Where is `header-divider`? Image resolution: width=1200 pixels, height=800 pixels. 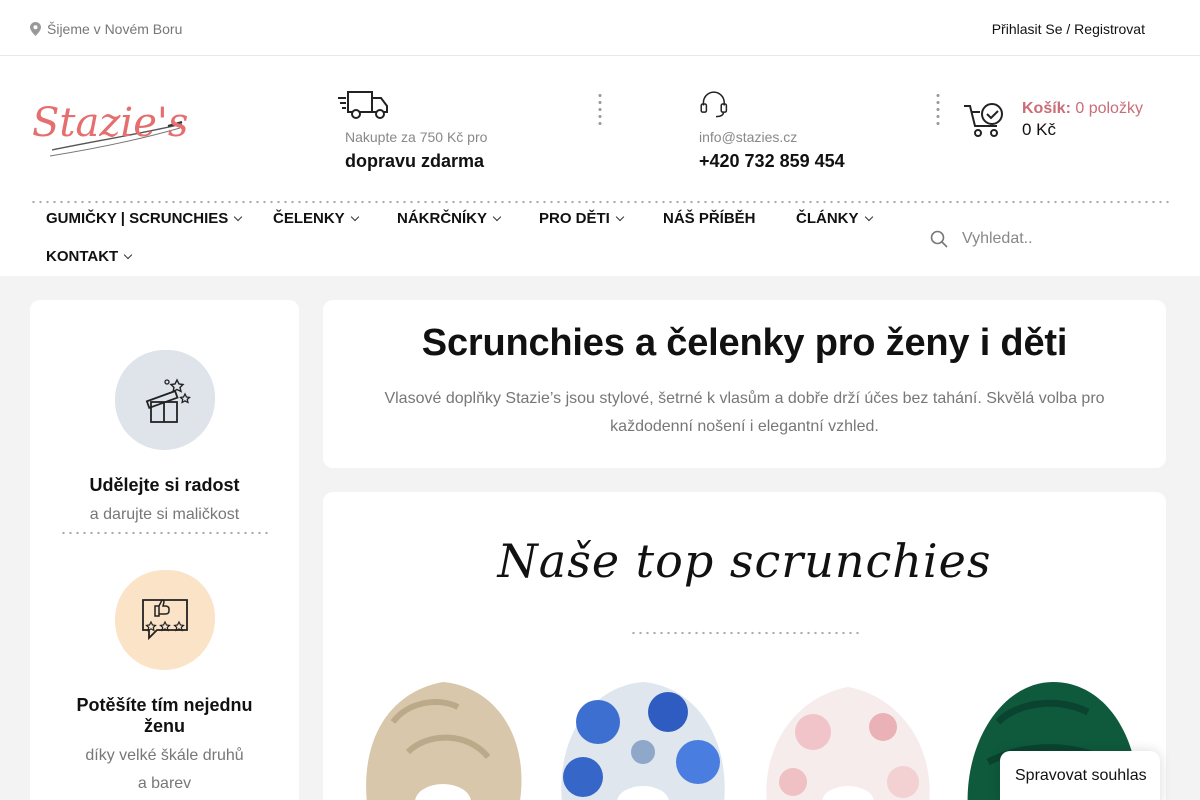
header-divider is located at coordinates (600, 202).